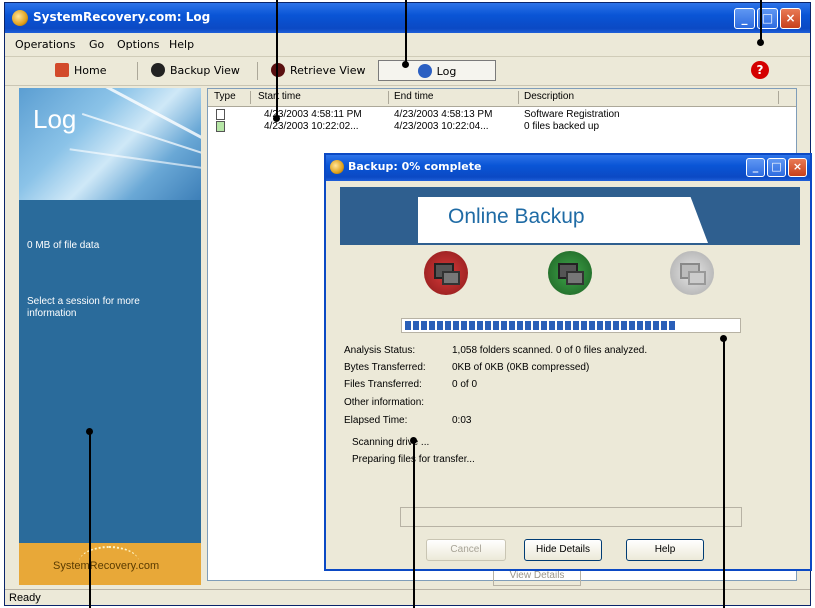  Describe the element at coordinates (744, 18) in the screenshot. I see `minimize-button: _` at that location.